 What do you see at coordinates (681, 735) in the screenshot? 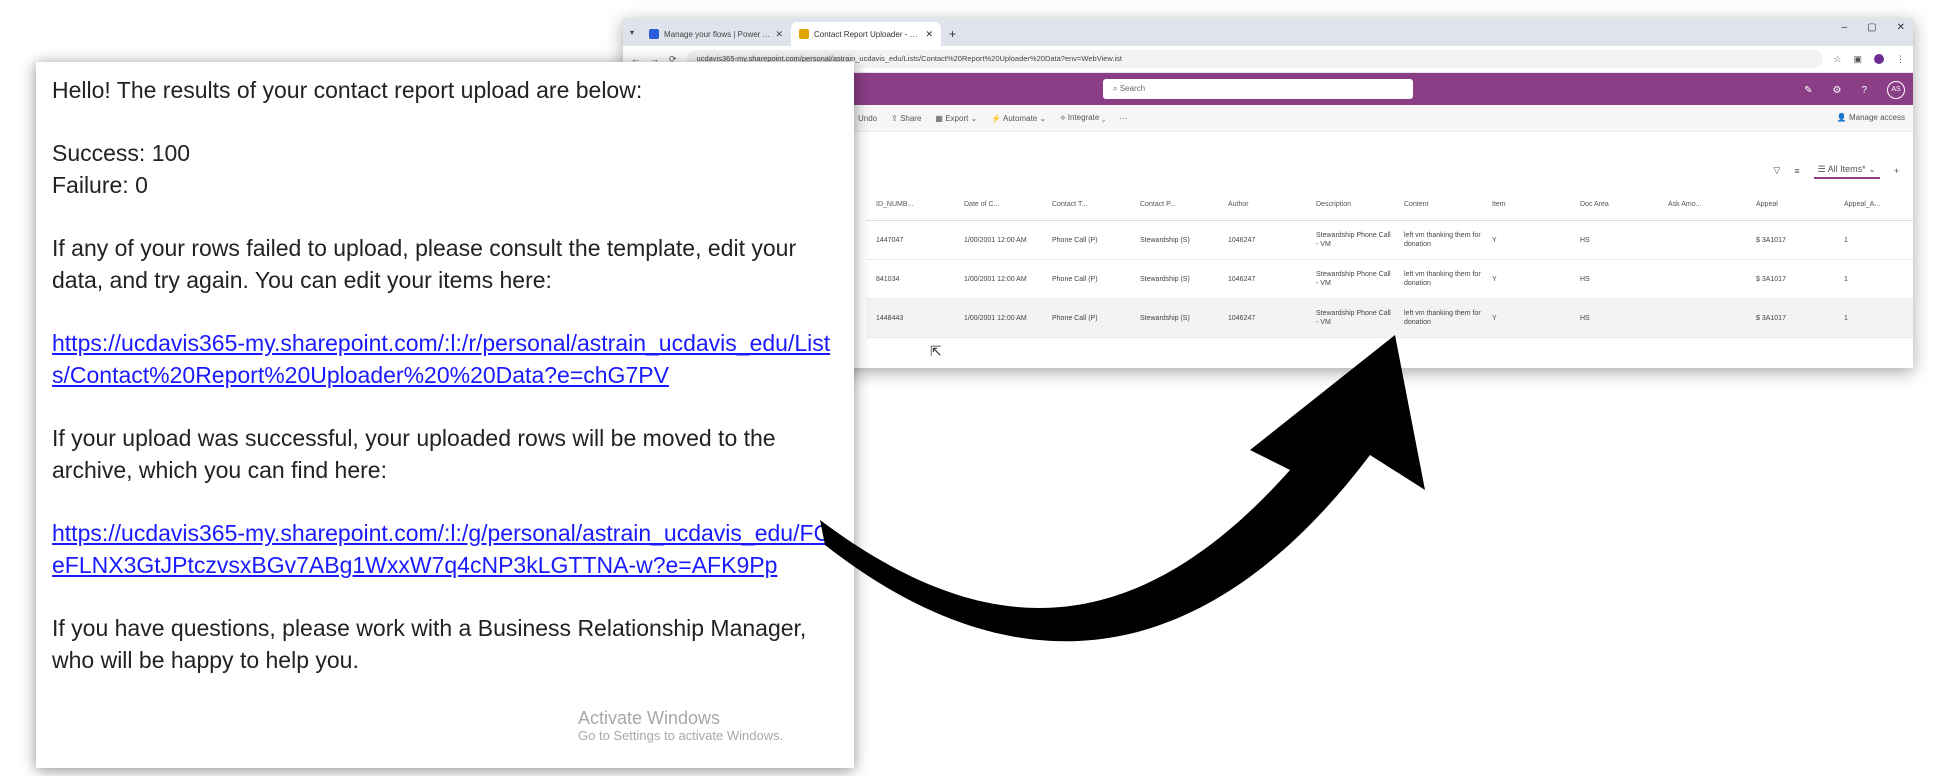
I see `watermark-subtitle: Go to Settings to activate Windows.` at bounding box center [681, 735].